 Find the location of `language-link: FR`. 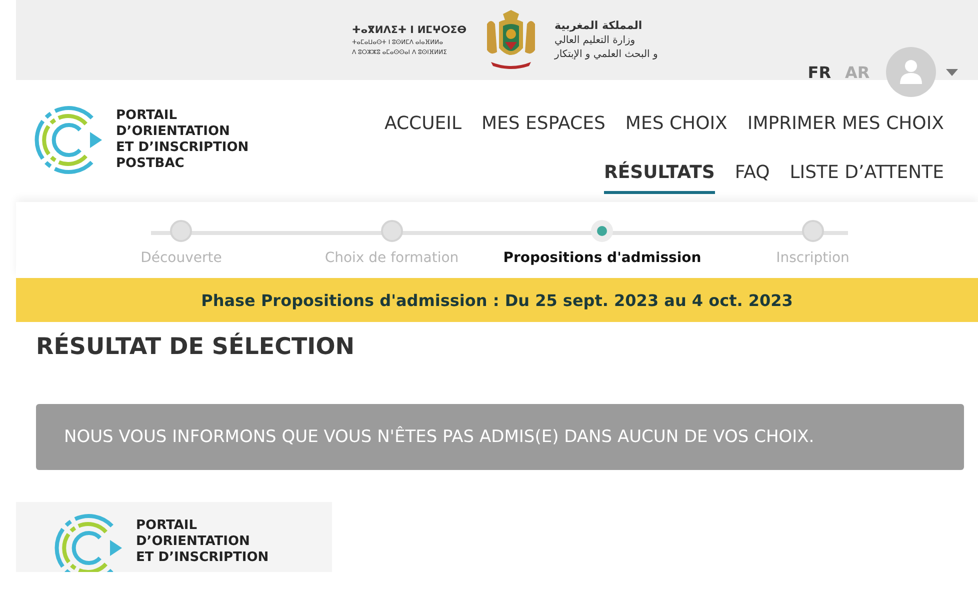

language-link: FR is located at coordinates (820, 72).